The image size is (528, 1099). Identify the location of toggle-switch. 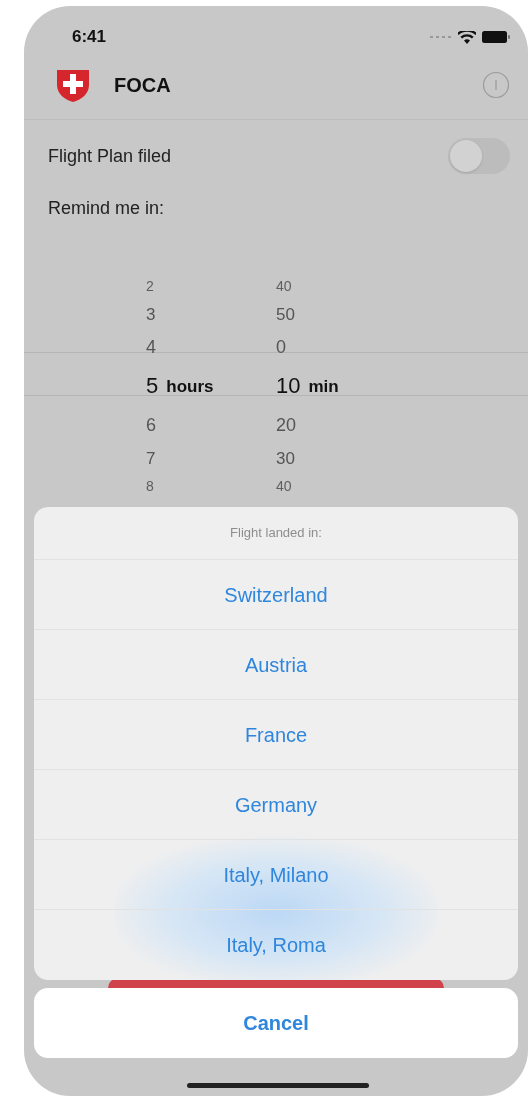
(479, 156).